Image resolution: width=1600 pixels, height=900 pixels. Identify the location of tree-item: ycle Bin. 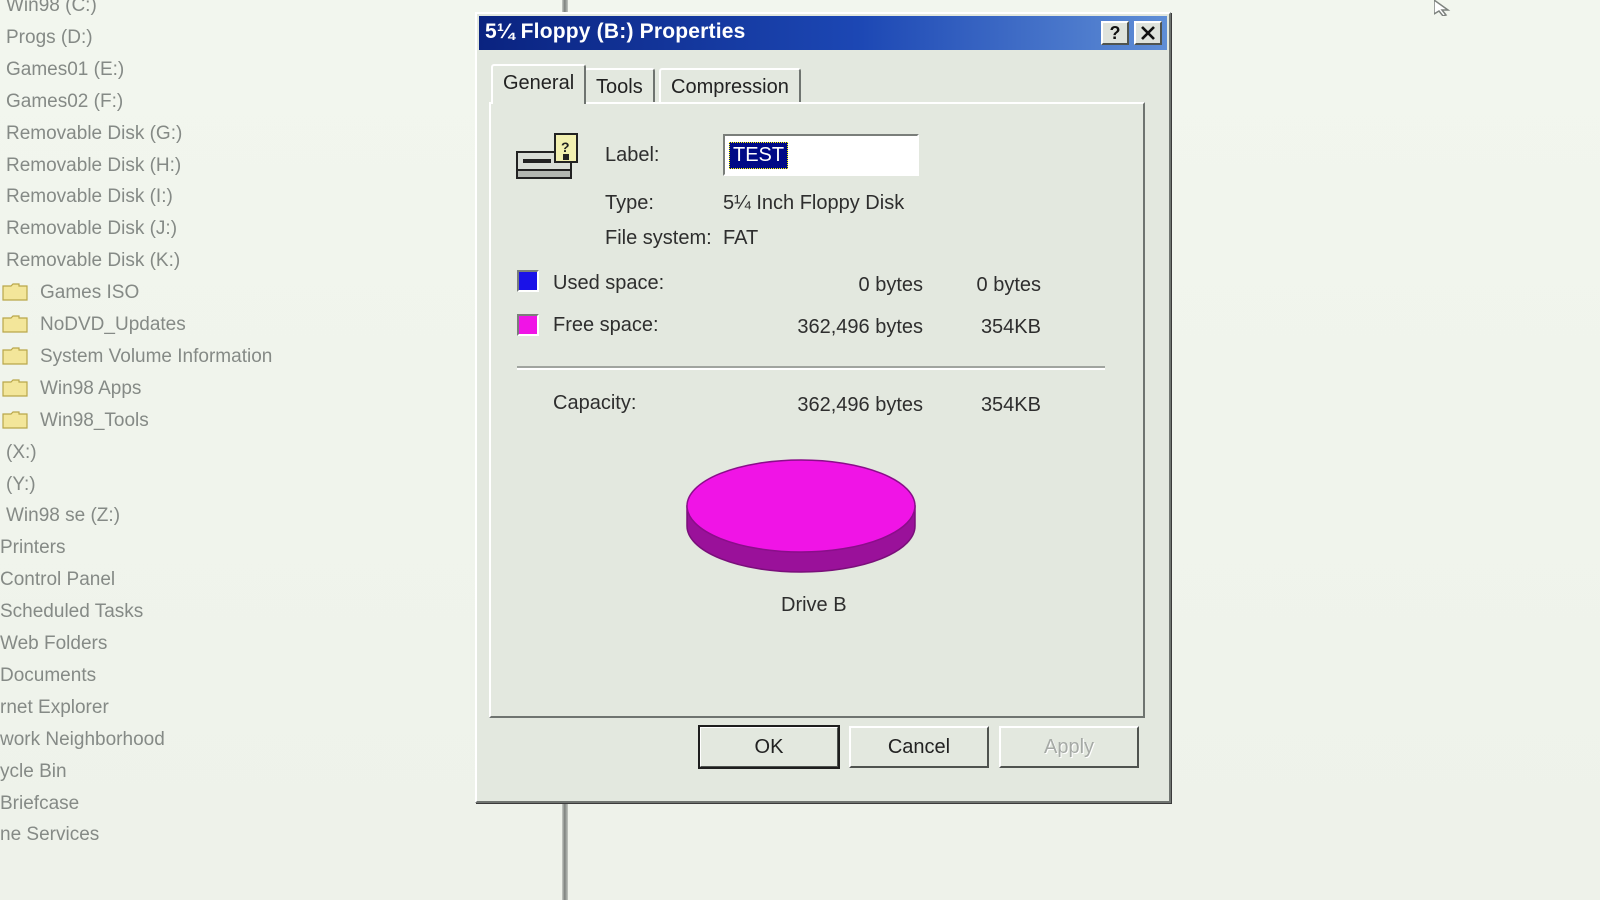
(33, 772).